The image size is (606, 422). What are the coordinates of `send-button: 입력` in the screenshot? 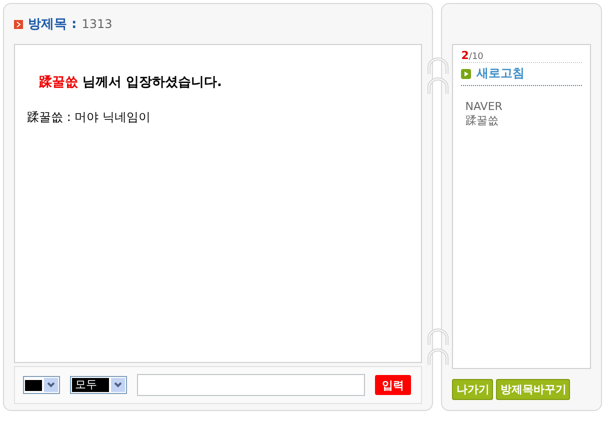 It's located at (393, 385).